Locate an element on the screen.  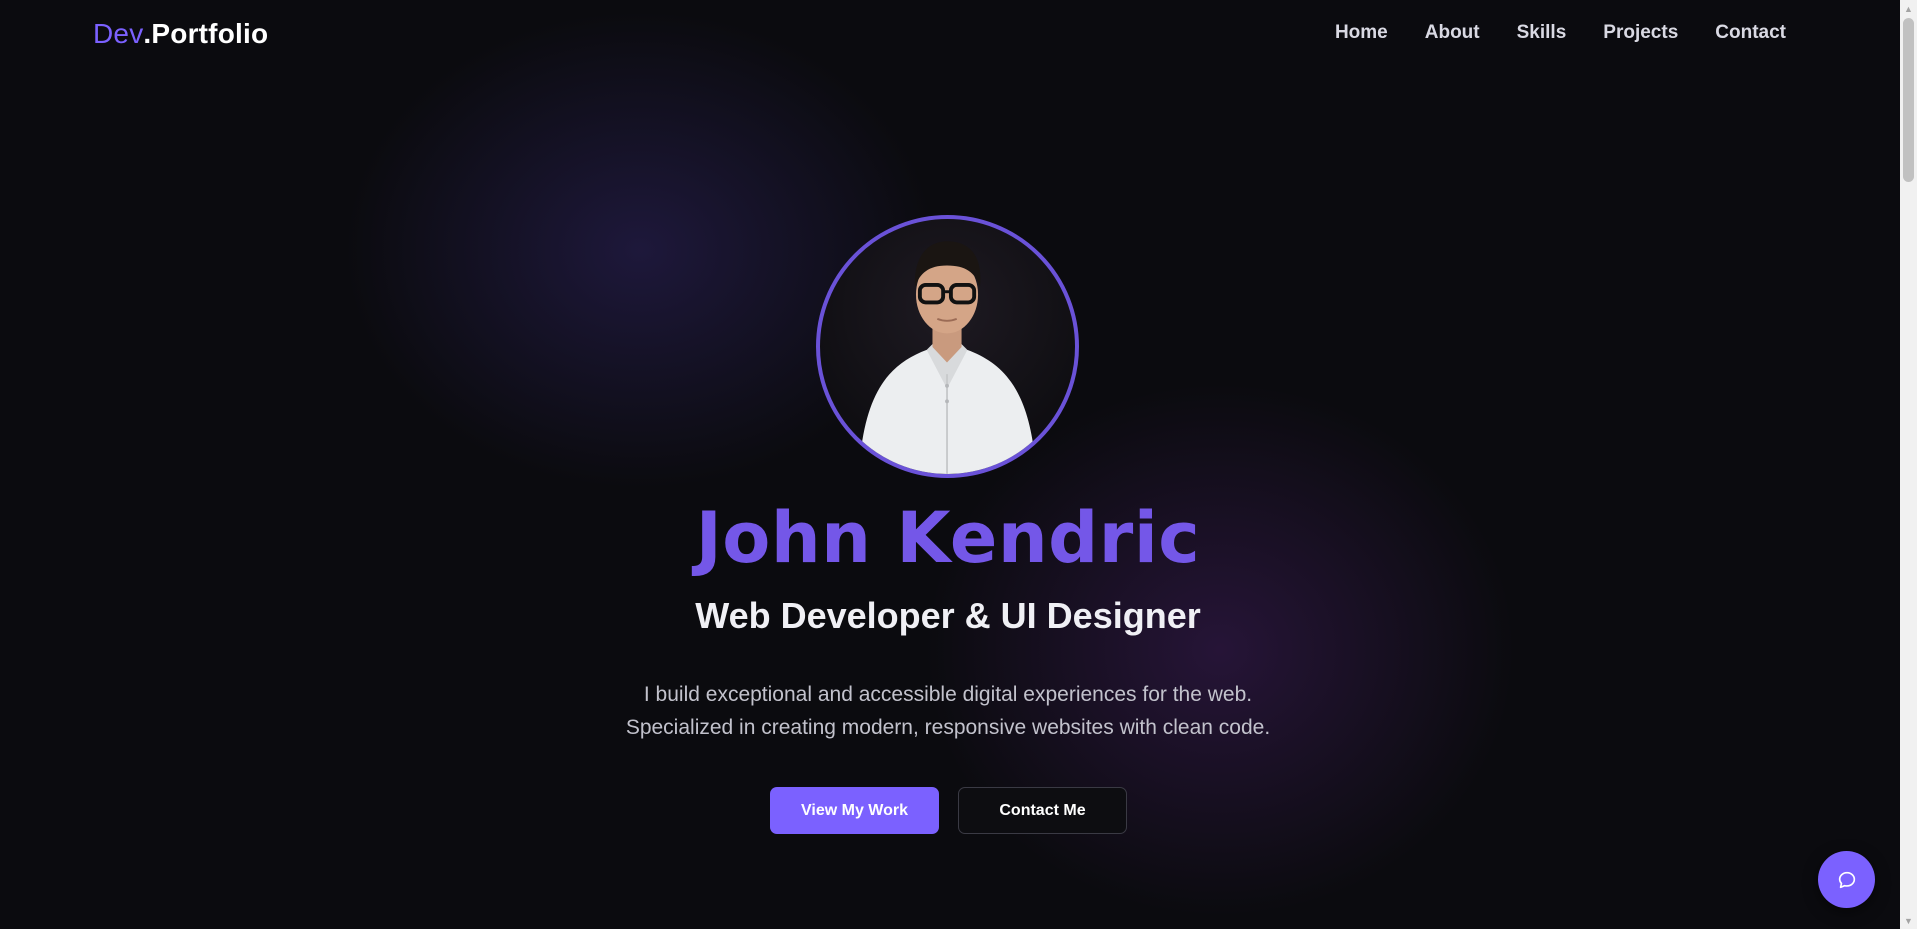
logo-text: .Portfolio is located at coordinates (206, 33).